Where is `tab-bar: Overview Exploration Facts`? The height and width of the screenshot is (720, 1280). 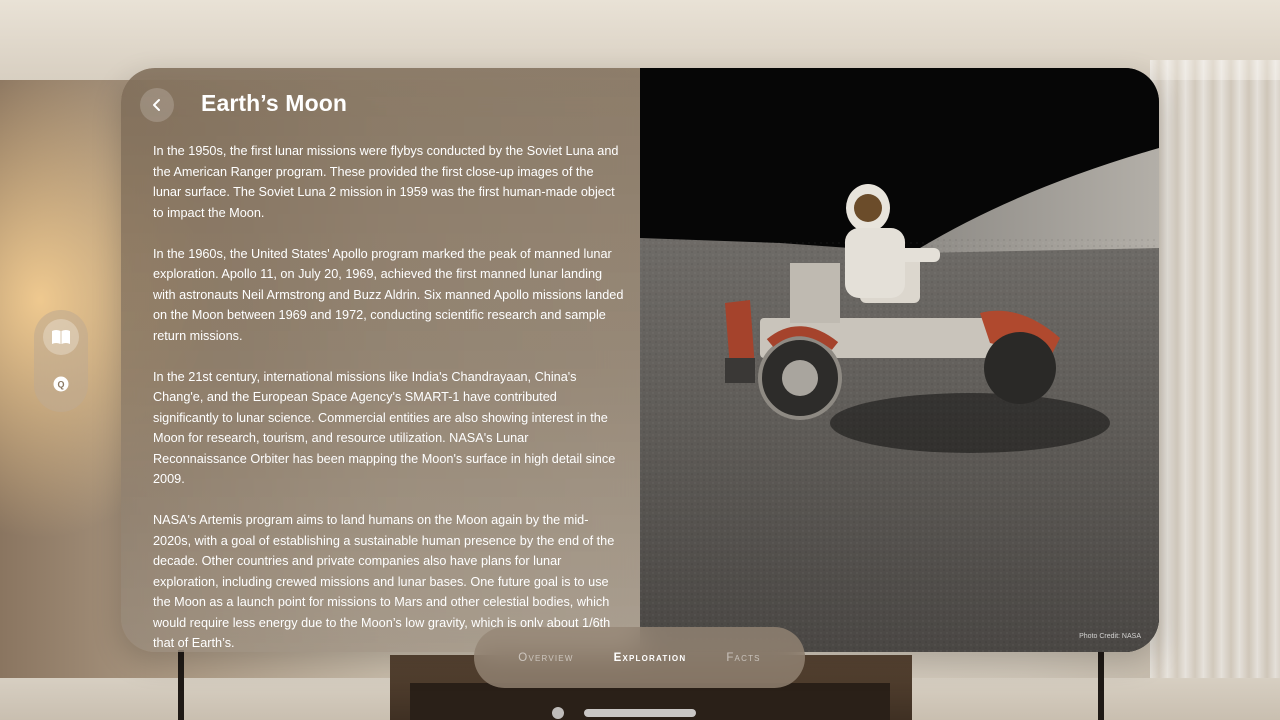 tab-bar: Overview Exploration Facts is located at coordinates (639, 657).